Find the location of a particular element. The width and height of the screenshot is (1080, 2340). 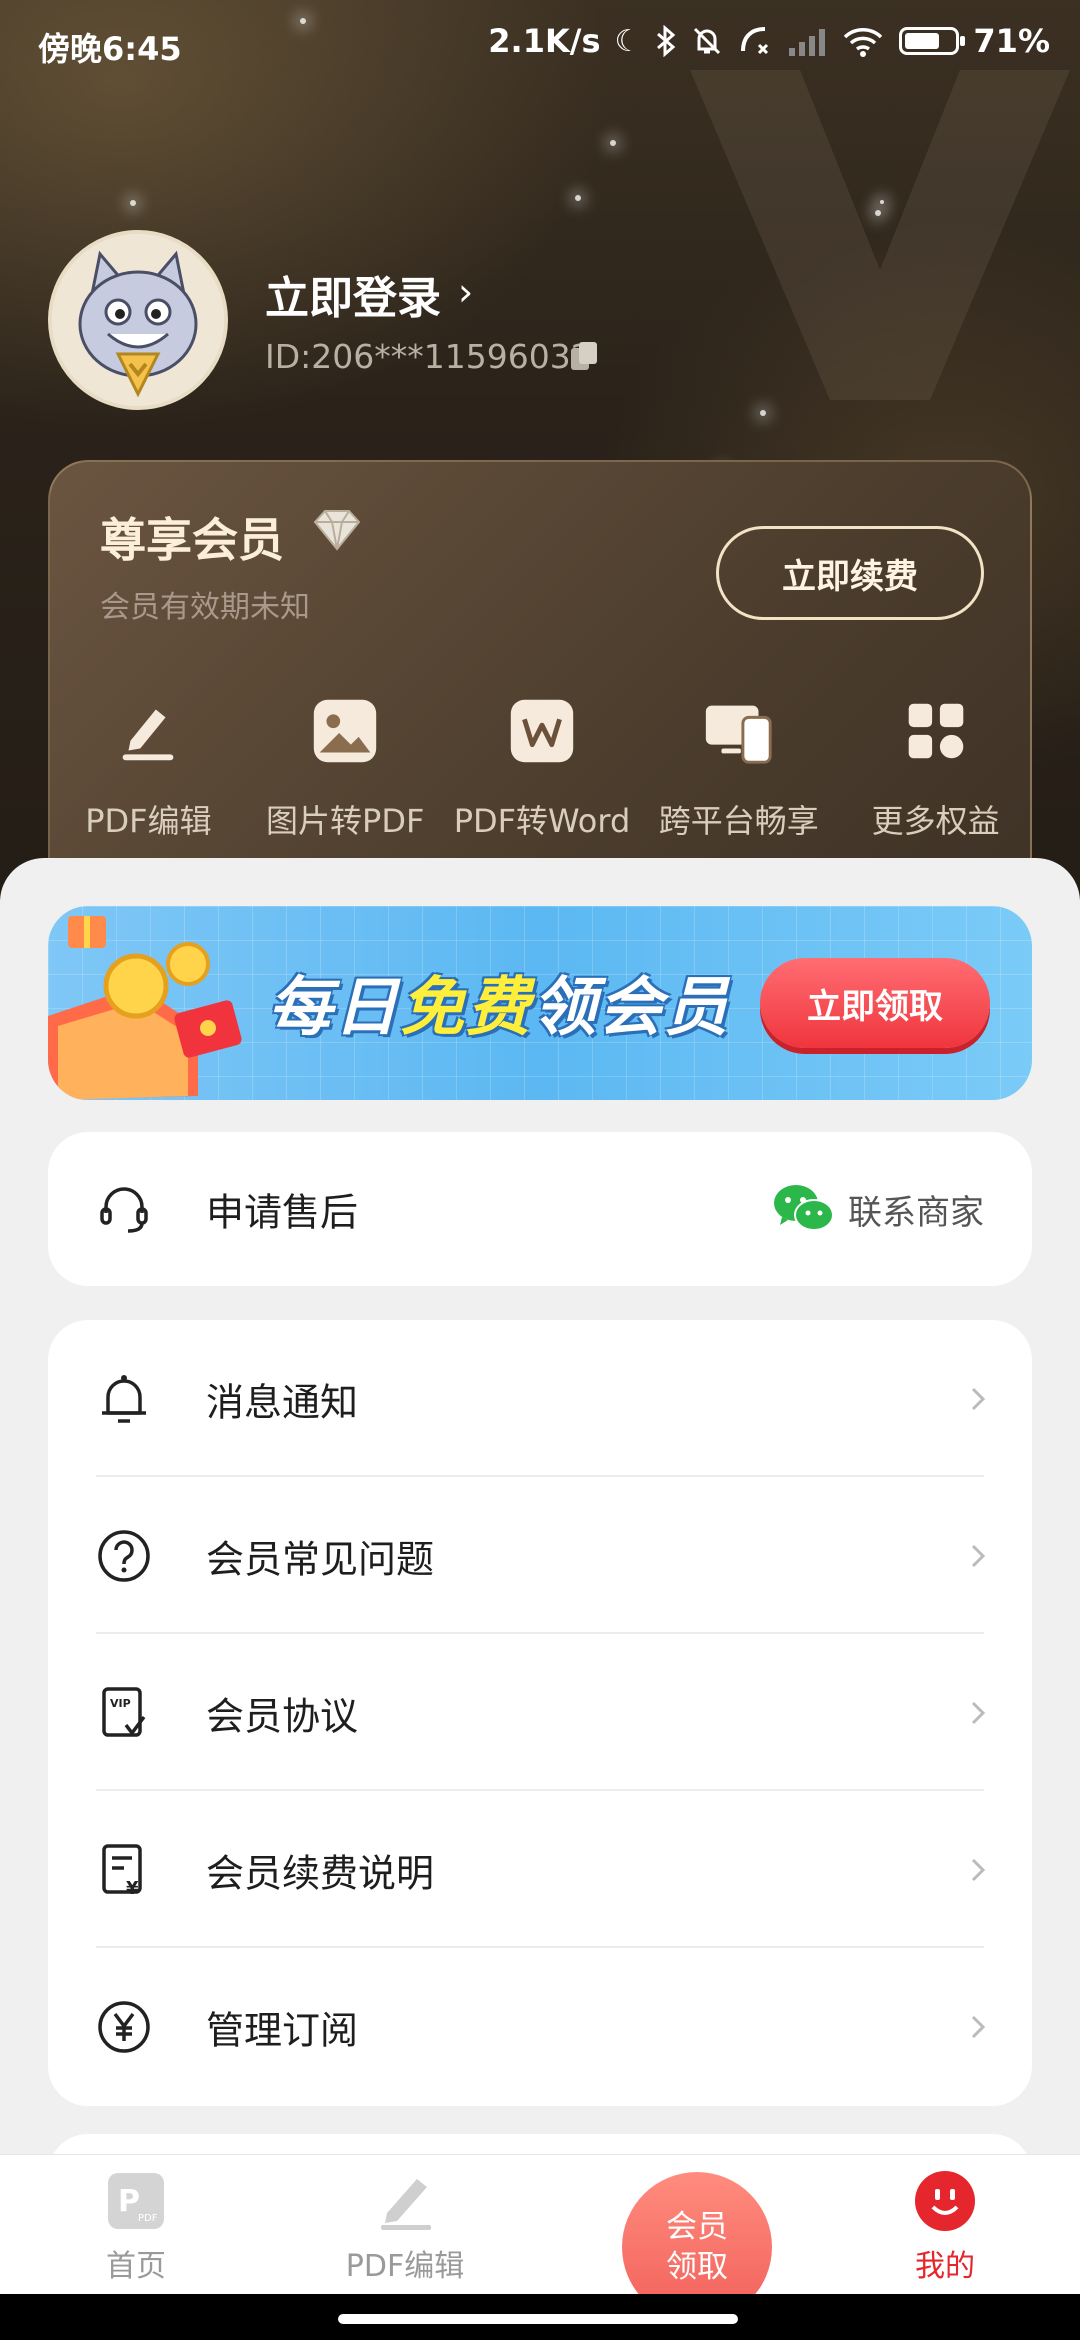

tab-label: 我的 is located at coordinates (945, 2266).